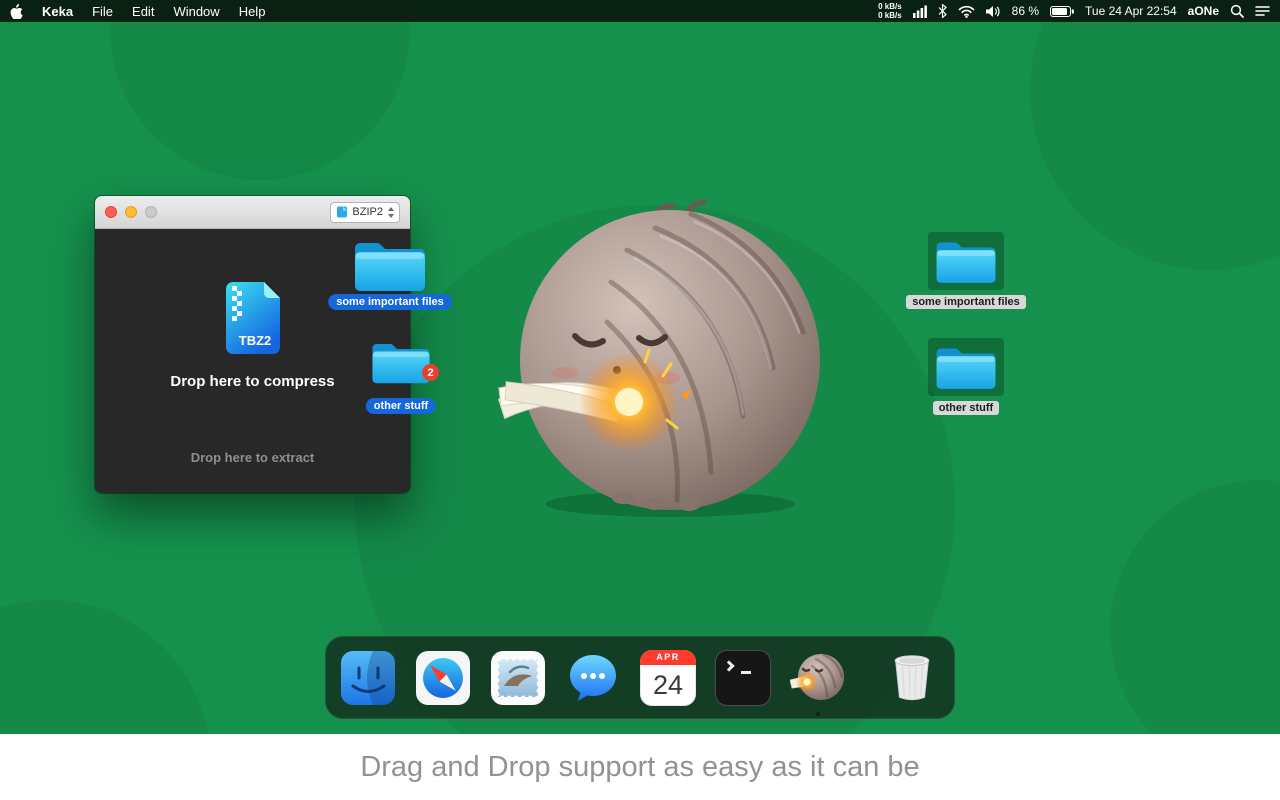  I want to click on bluetooth-icon, so click(942, 11).